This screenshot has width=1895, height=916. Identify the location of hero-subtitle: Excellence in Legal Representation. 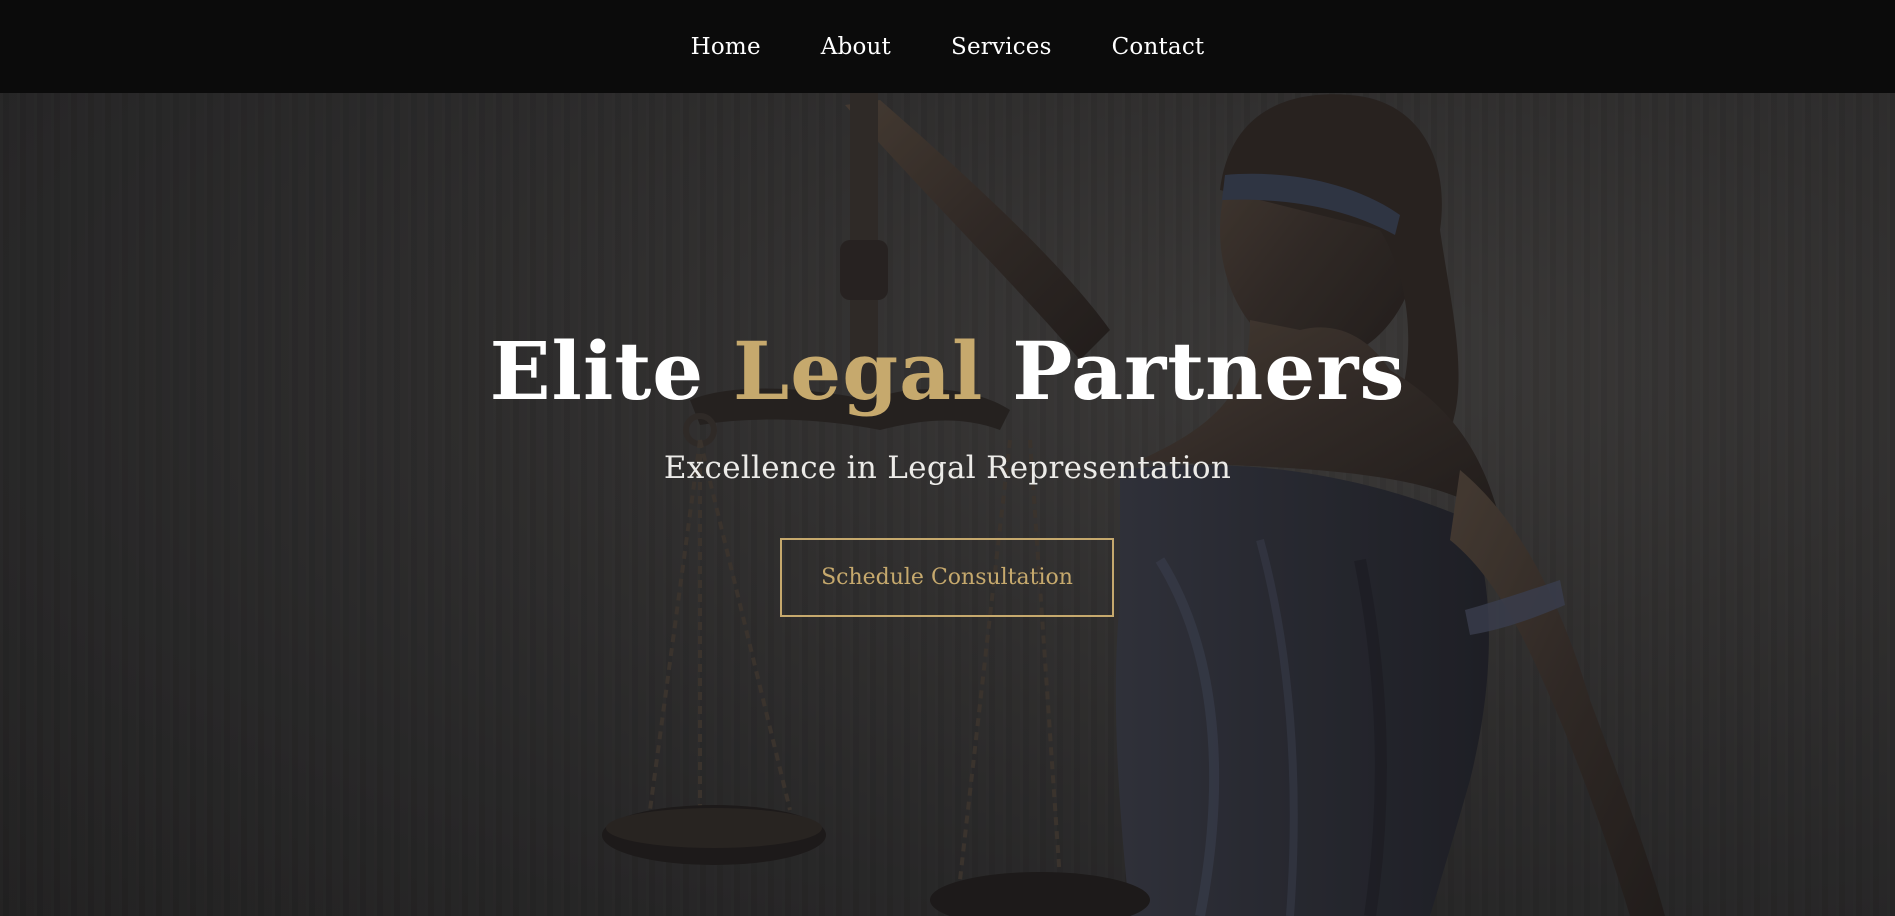
(947, 468).